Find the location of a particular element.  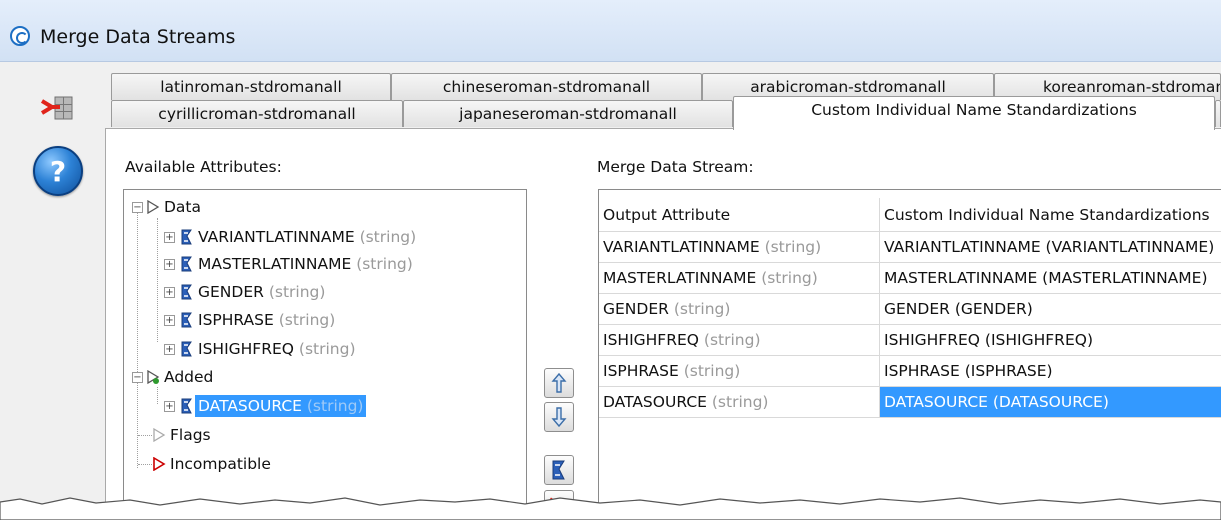

column-header-custom-standardizations: Custom Individual Name Standardizations is located at coordinates (1050, 215).